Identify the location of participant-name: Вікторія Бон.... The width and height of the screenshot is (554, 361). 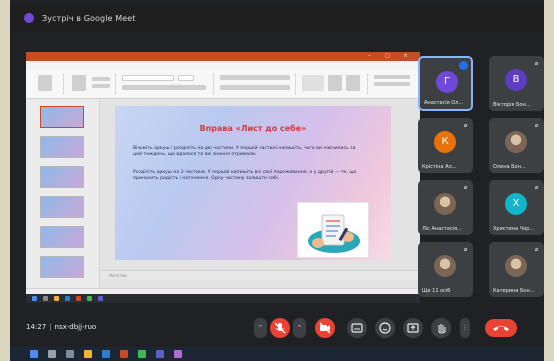
(512, 105).